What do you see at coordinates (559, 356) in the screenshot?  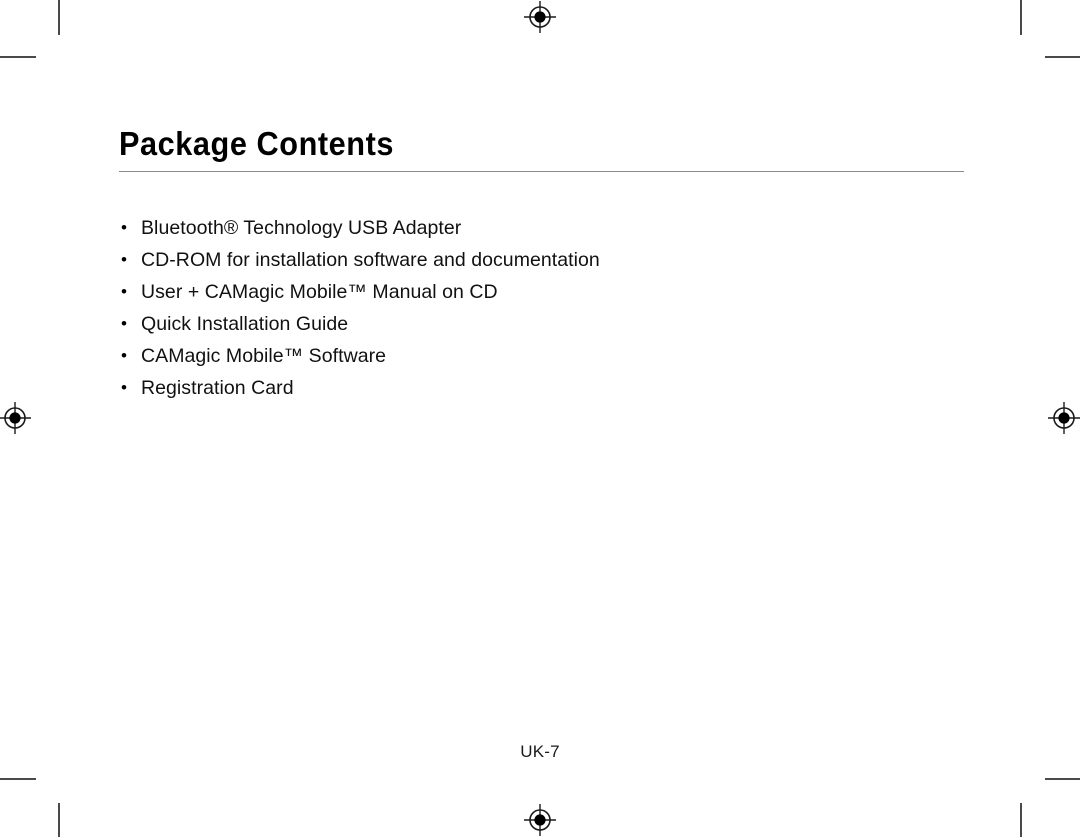 I see `list-item: • CAMagic Mobile™ Software` at bounding box center [559, 356].